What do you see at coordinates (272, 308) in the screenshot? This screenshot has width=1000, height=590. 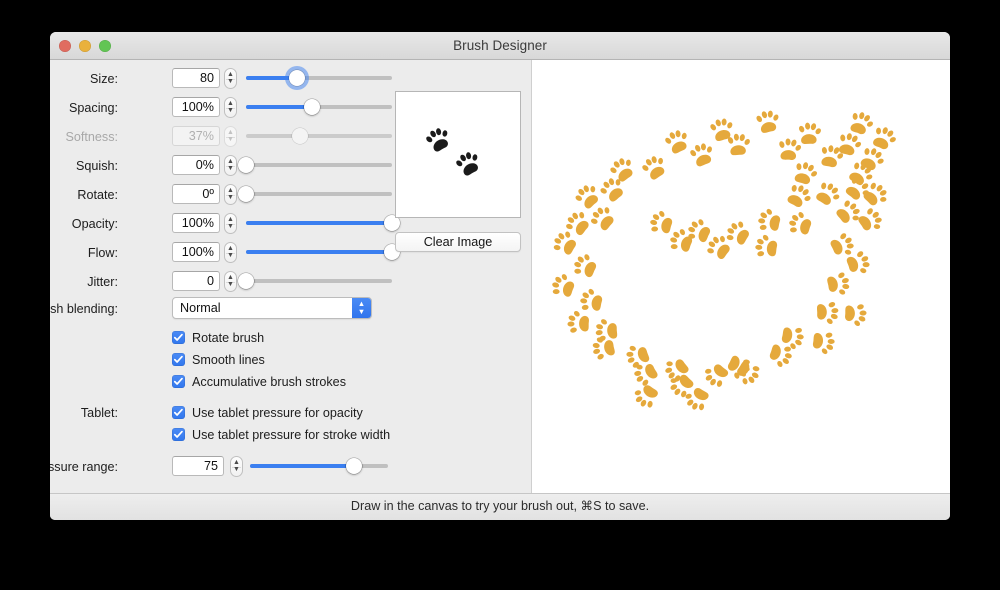 I see `brush-blending-select: Normal ▲ ▼` at bounding box center [272, 308].